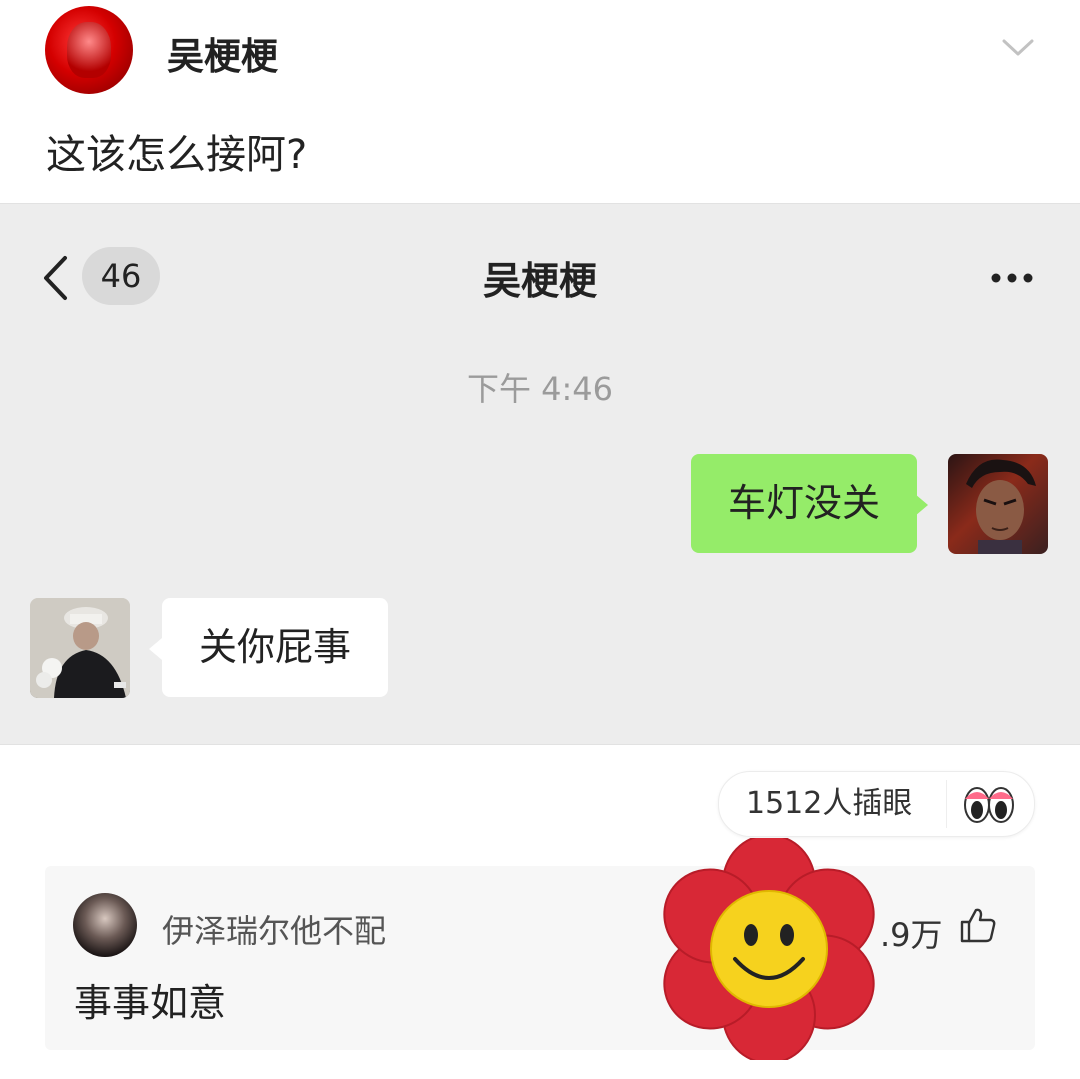 The width and height of the screenshot is (1080, 1079). Describe the element at coordinates (989, 805) in the screenshot. I see `eyes-icon` at that location.